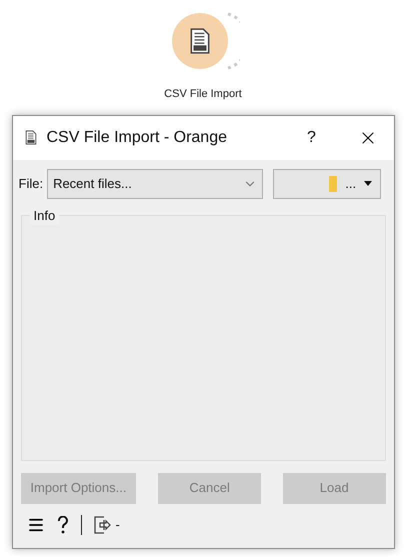 Image resolution: width=406 pixels, height=557 pixels. I want to click on output-status: -, so click(118, 525).